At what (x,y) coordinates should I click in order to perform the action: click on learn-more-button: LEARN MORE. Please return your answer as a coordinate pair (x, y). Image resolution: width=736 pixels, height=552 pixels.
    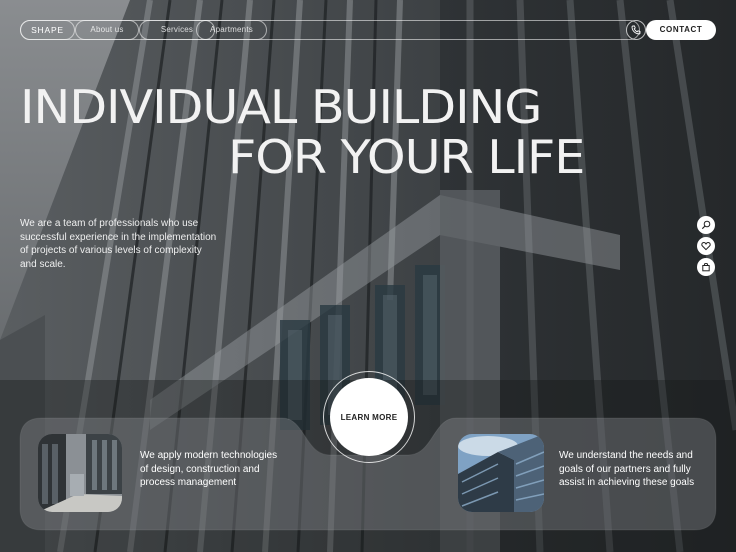
    Looking at the image, I should click on (369, 417).